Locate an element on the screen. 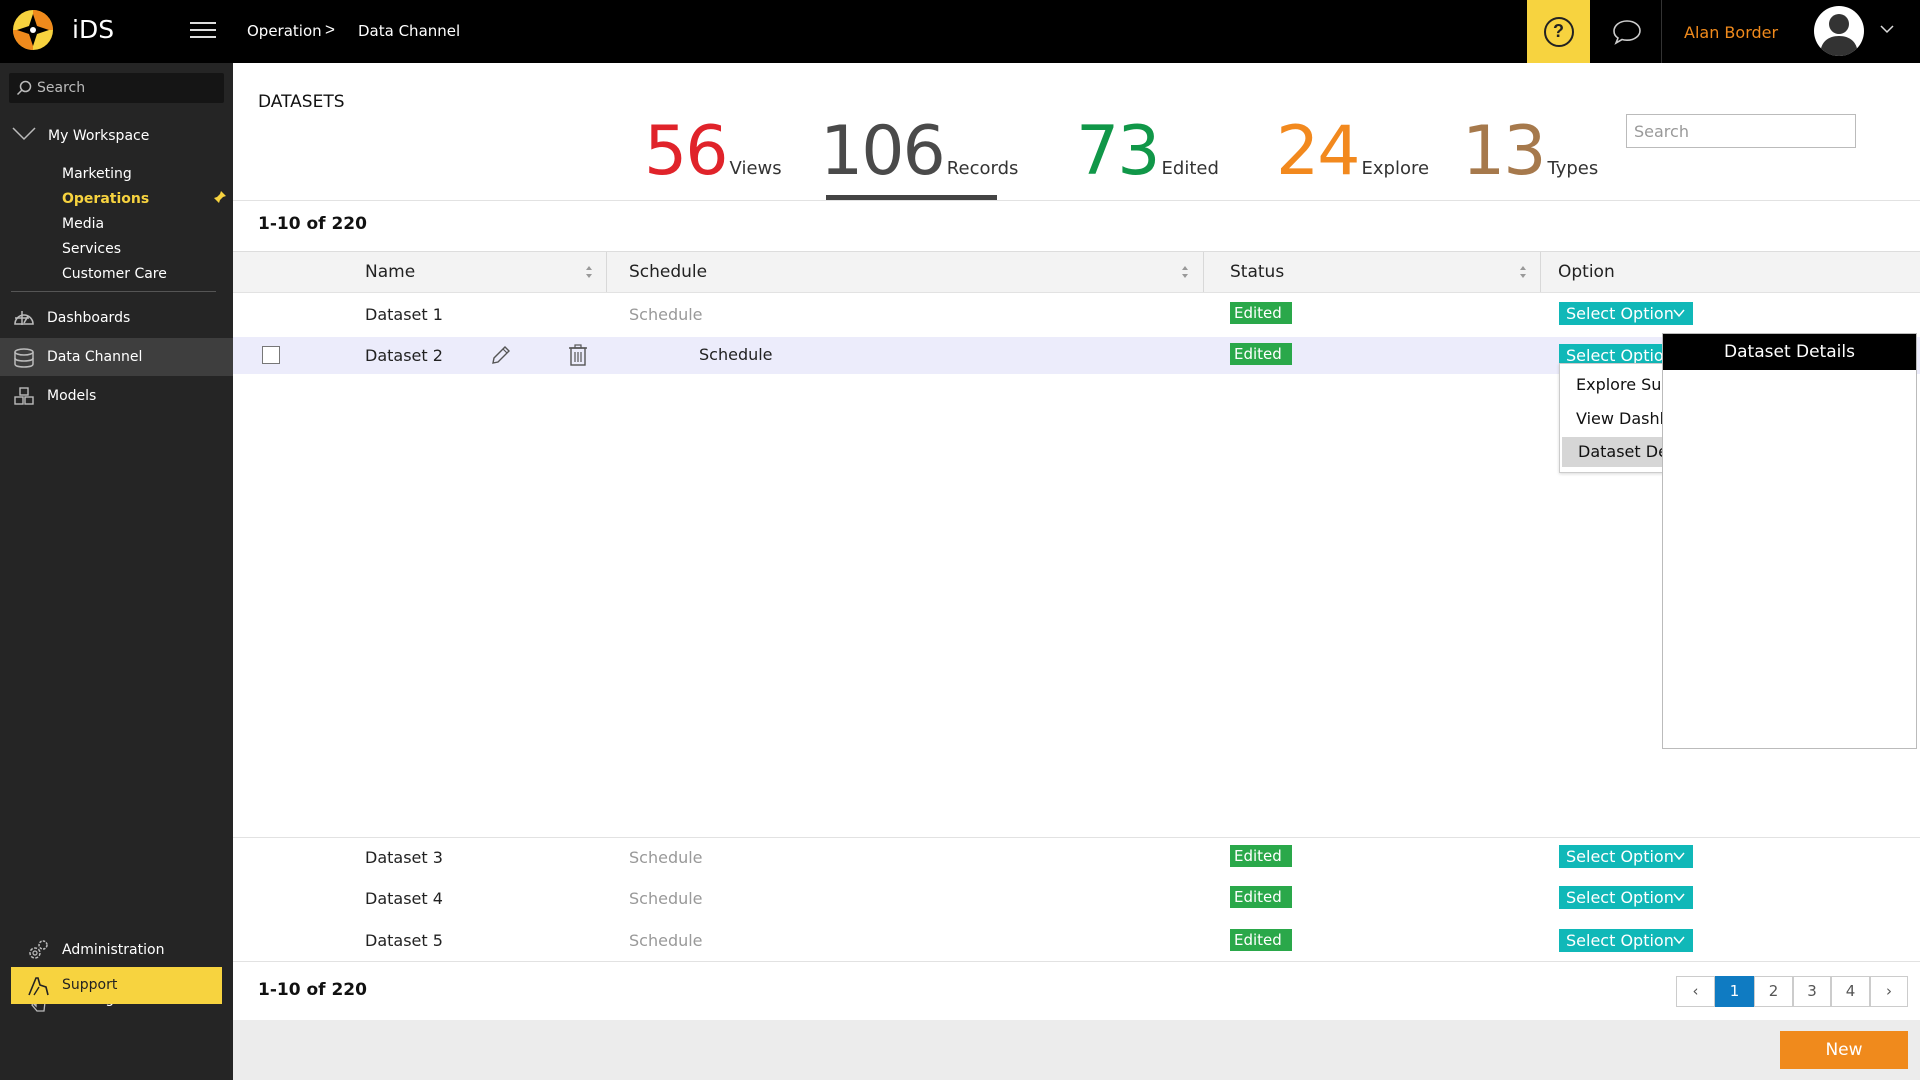  sidebar-search-placeholder: Search is located at coordinates (61, 88).